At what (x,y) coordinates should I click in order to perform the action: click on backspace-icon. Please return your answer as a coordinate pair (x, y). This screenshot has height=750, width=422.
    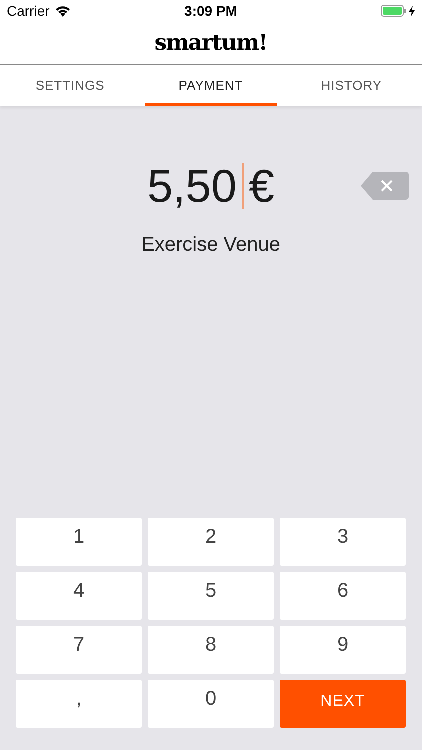
    Looking at the image, I should click on (385, 186).